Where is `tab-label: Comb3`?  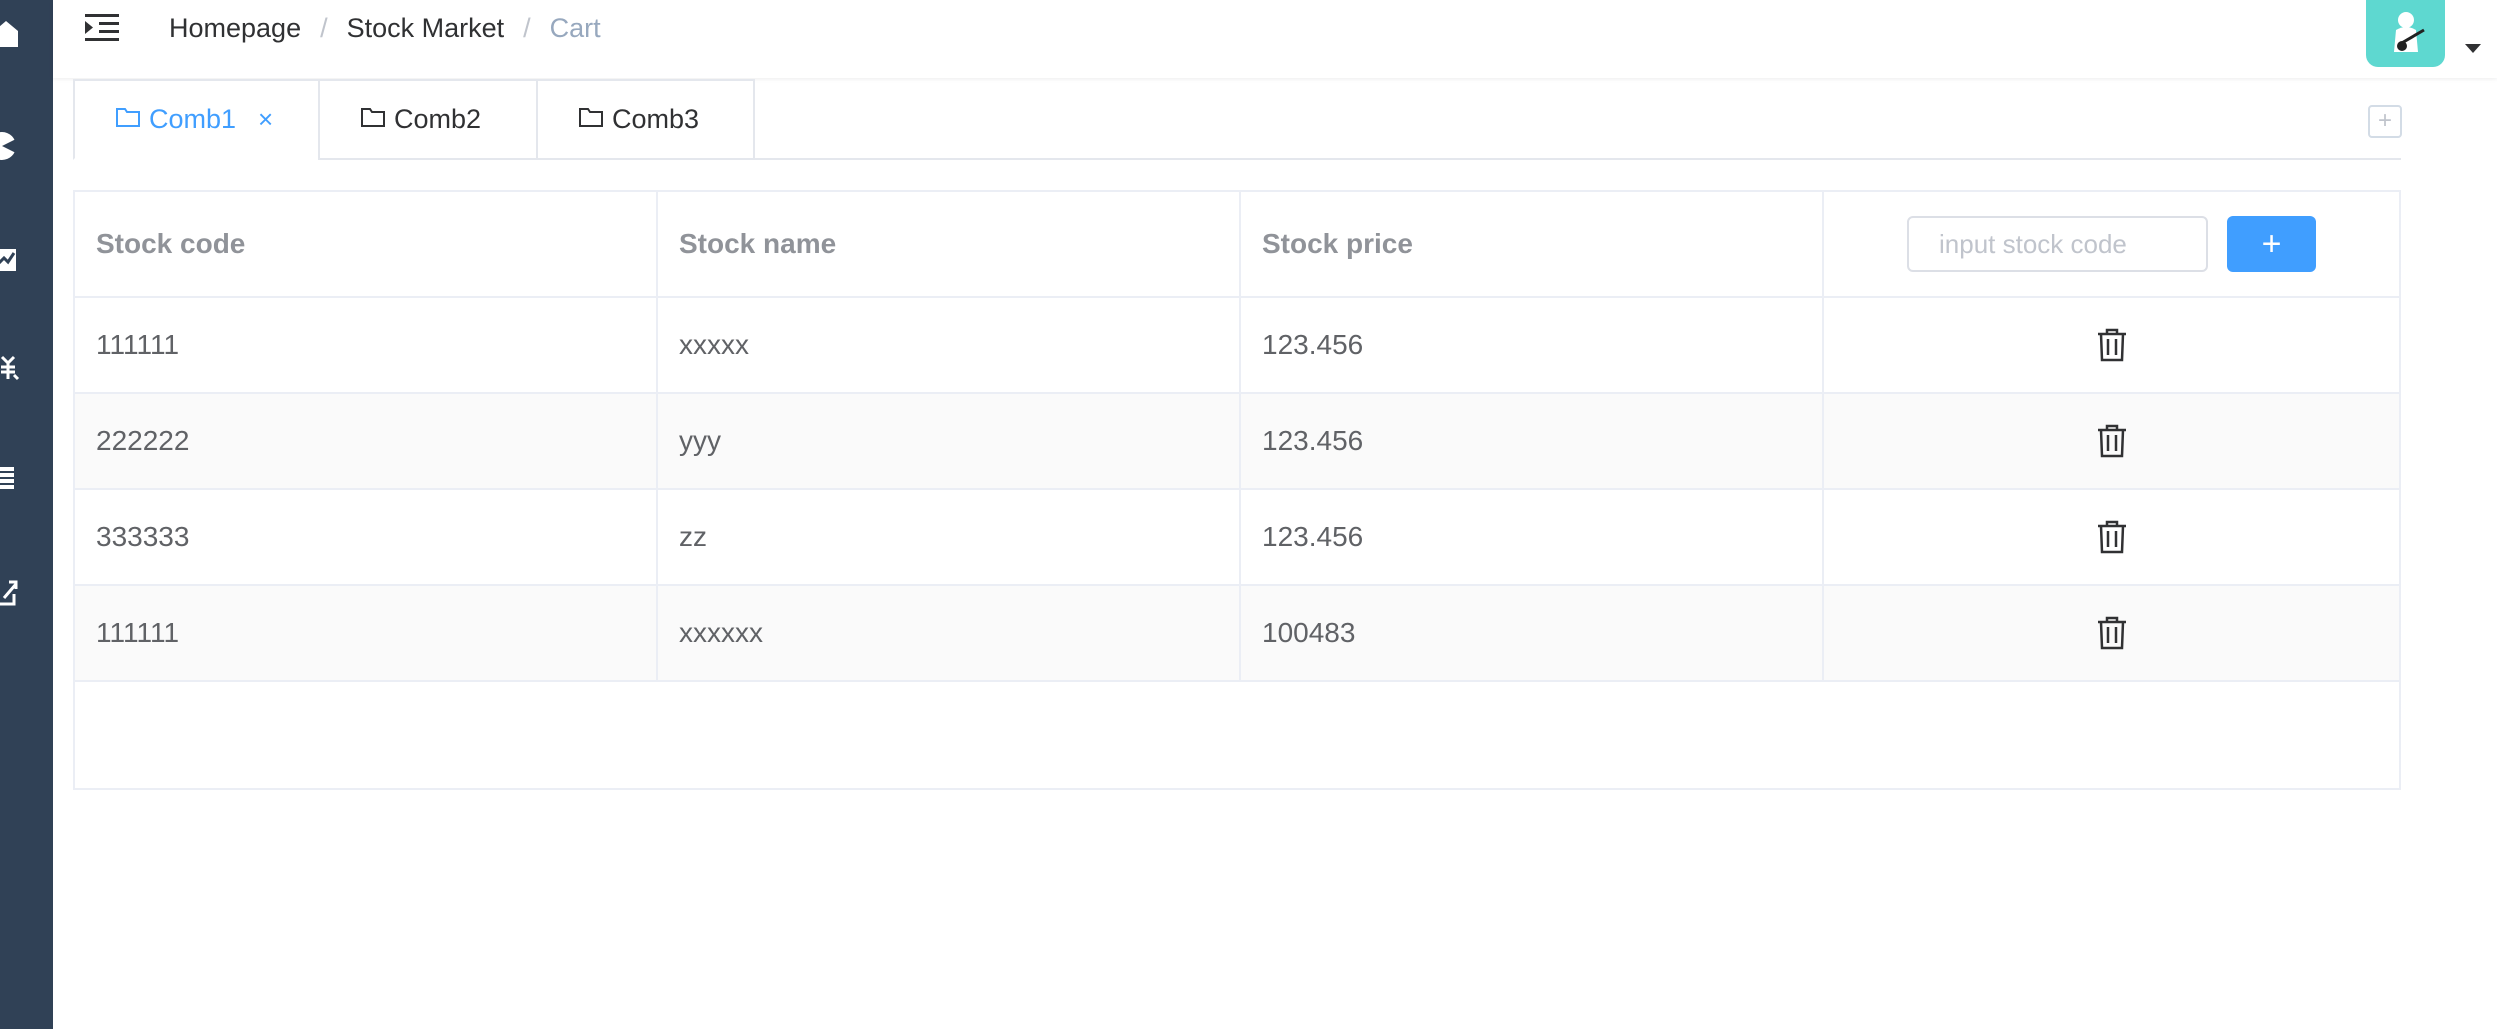
tab-label: Comb3 is located at coordinates (656, 119).